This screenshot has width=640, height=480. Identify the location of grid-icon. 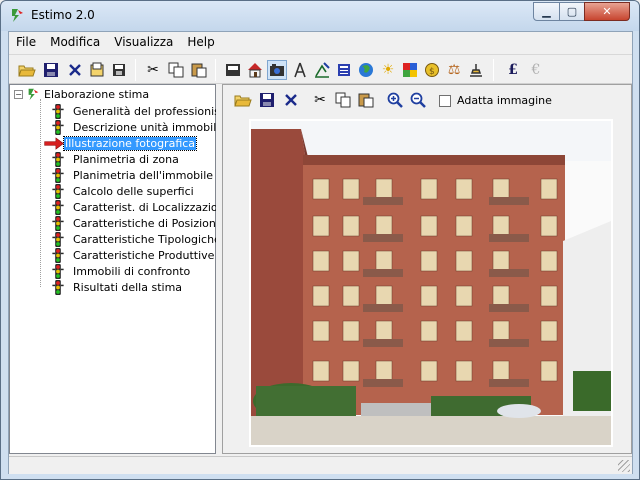
(410, 70).